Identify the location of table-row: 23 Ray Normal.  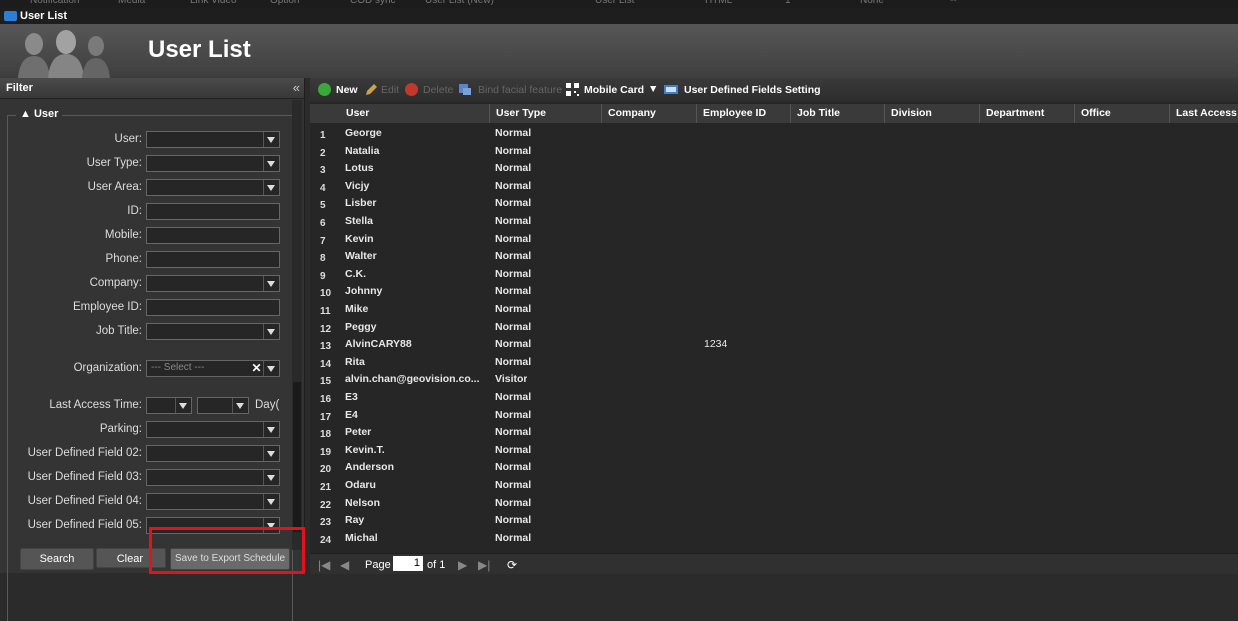
(774, 521).